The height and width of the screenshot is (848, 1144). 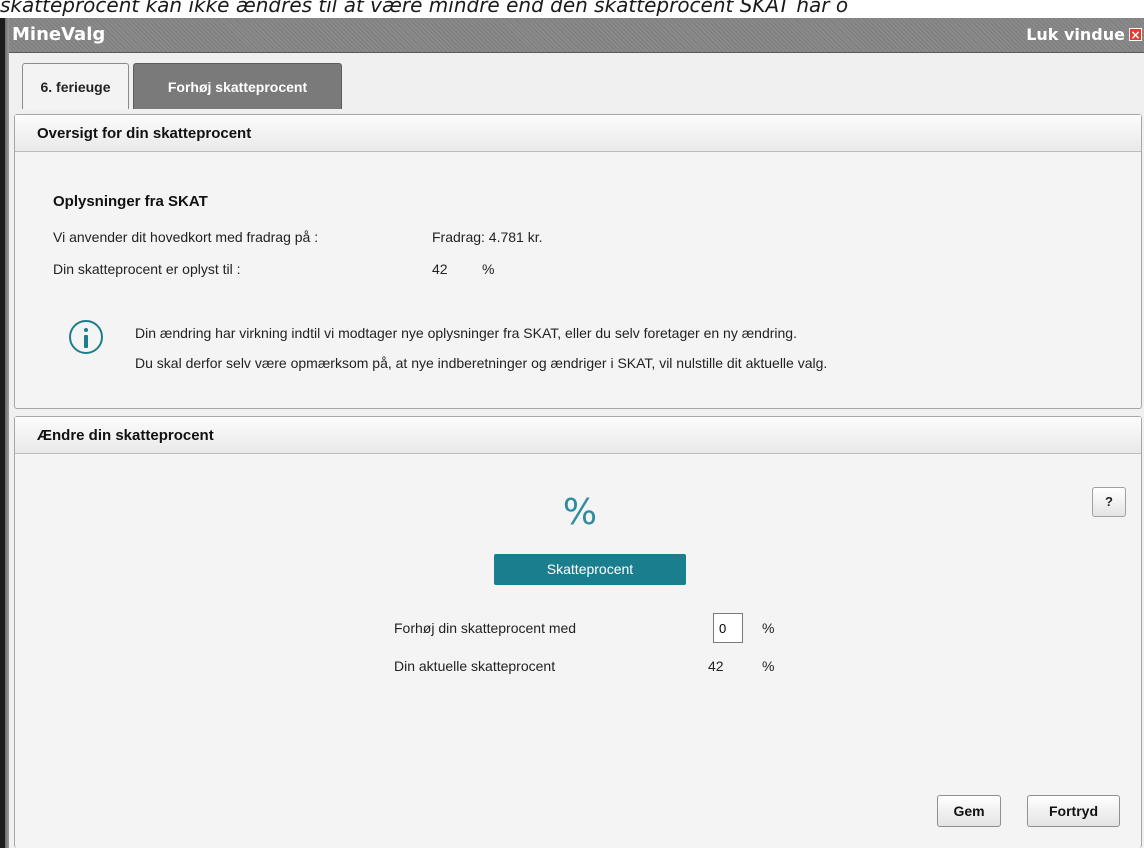 What do you see at coordinates (59, 34) in the screenshot?
I see `window-title: MineValg` at bounding box center [59, 34].